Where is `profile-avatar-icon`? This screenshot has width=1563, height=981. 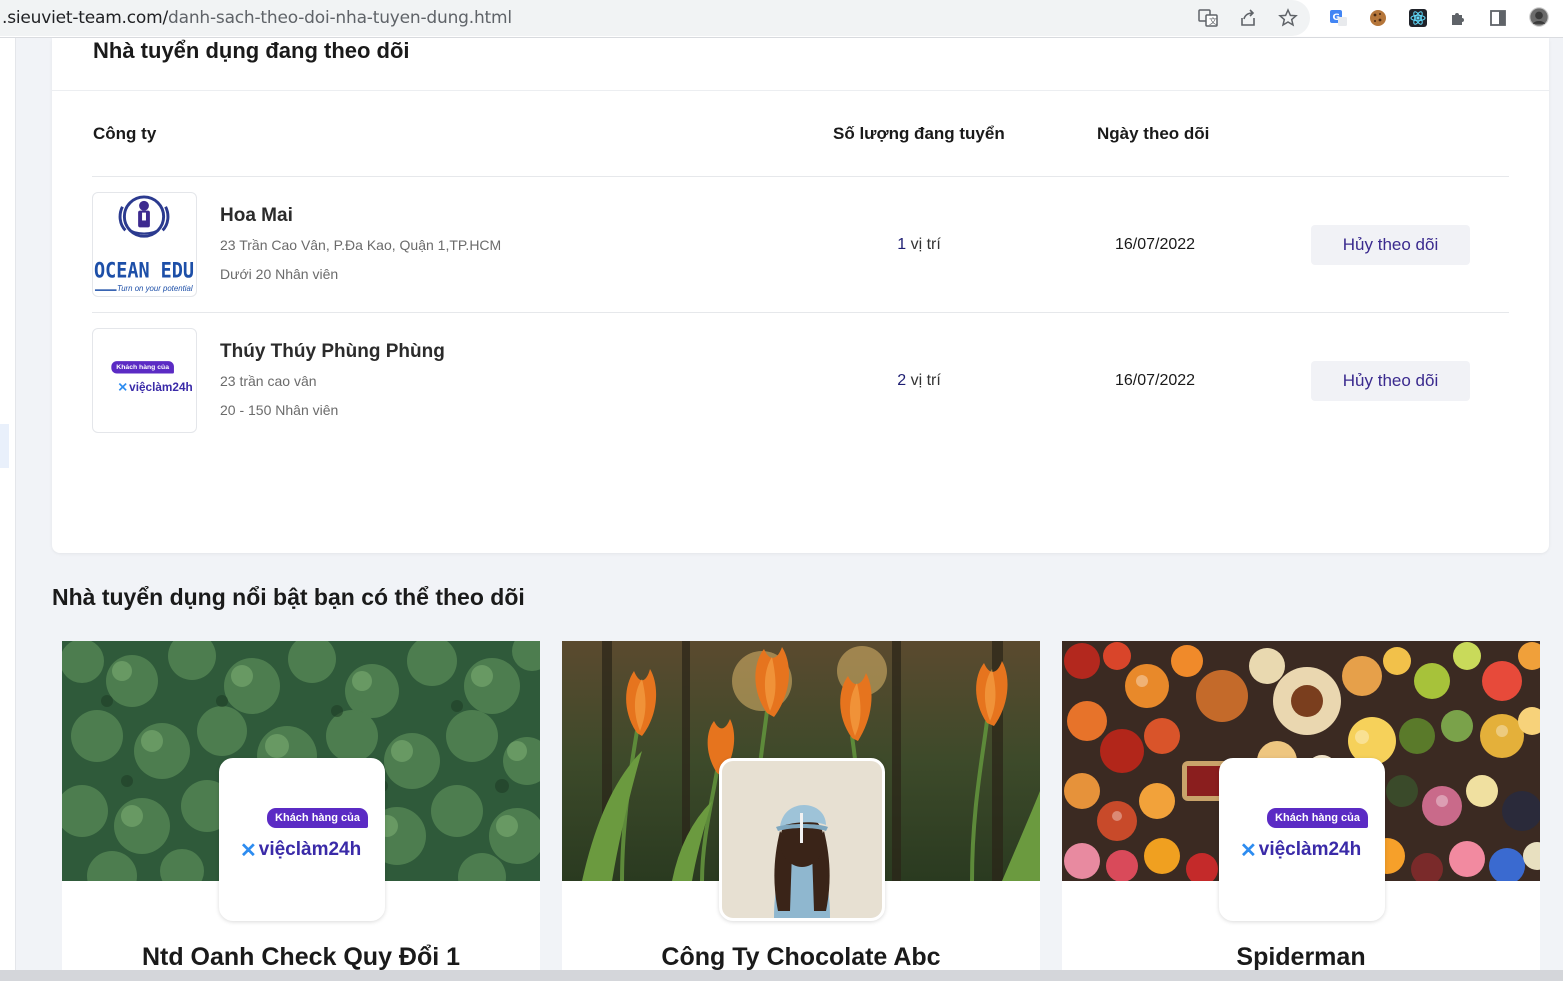
profile-avatar-icon is located at coordinates (1539, 17).